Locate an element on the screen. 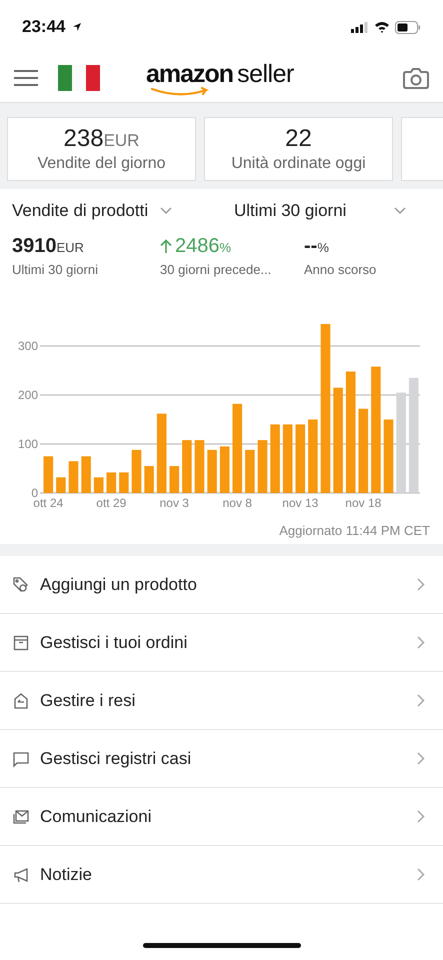  menu-item: Gestire i resi is located at coordinates (221, 701).